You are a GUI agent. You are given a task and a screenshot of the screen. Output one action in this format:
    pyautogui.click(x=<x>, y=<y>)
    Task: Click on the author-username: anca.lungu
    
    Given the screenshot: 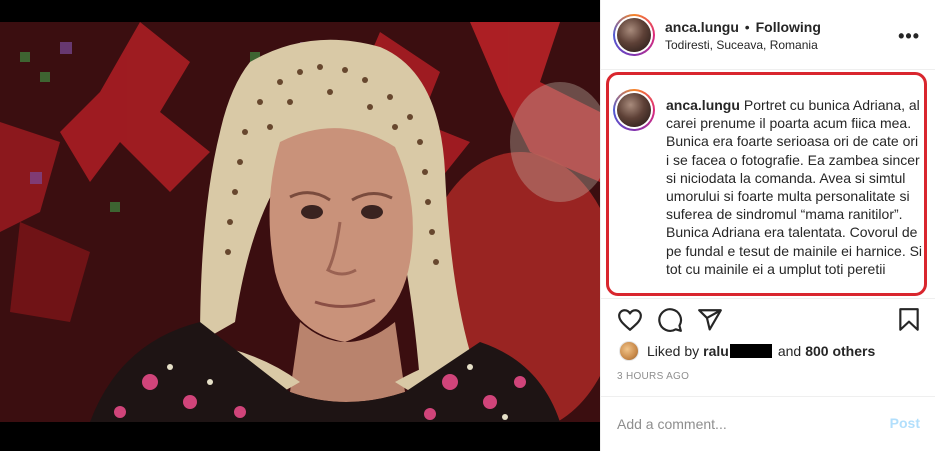 What is the action you would take?
    pyautogui.click(x=702, y=27)
    